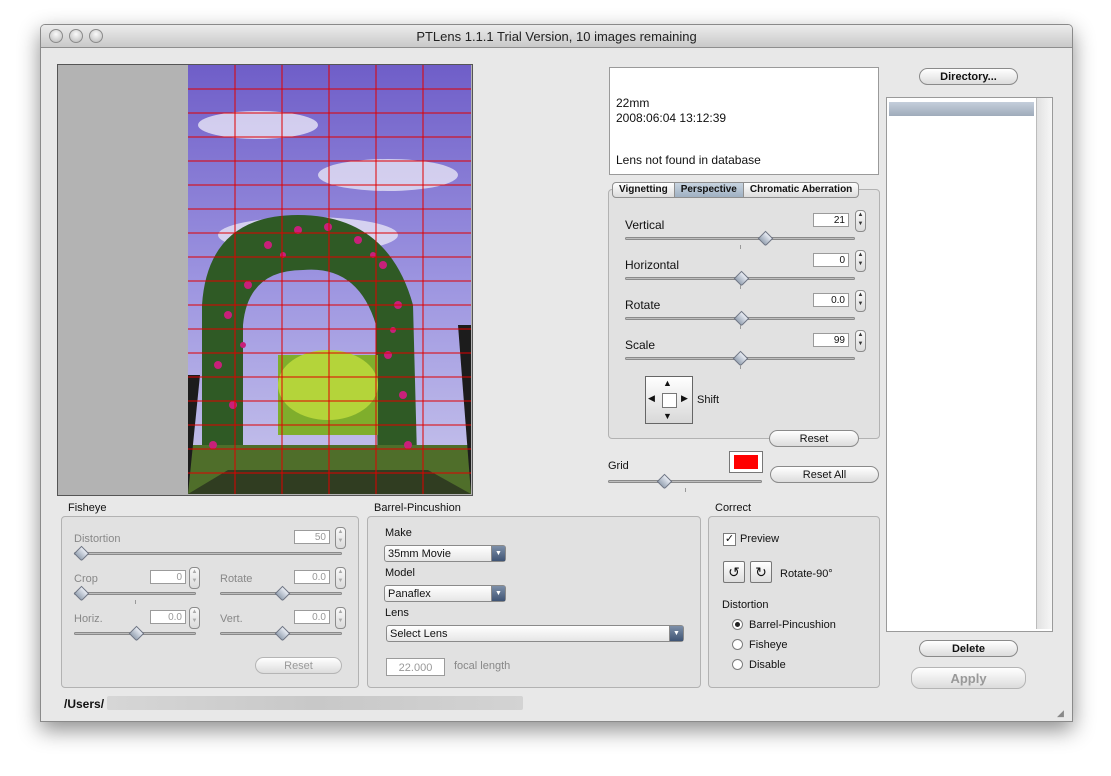 Image resolution: width=1111 pixels, height=776 pixels. Describe the element at coordinates (535, 633) in the screenshot. I see `lens-popup: Select Lens ▼` at that location.